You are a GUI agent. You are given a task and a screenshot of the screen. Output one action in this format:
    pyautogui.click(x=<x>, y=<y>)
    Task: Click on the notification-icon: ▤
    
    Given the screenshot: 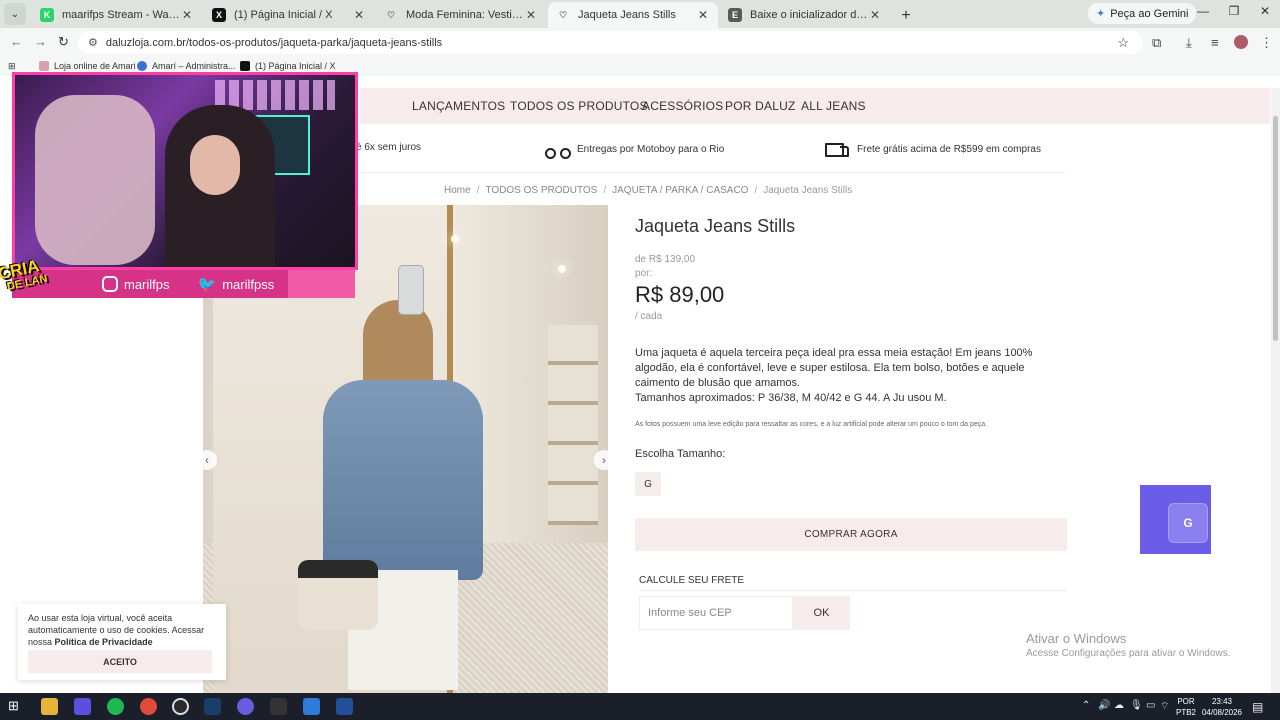 What is the action you would take?
    pyautogui.click(x=1257, y=707)
    